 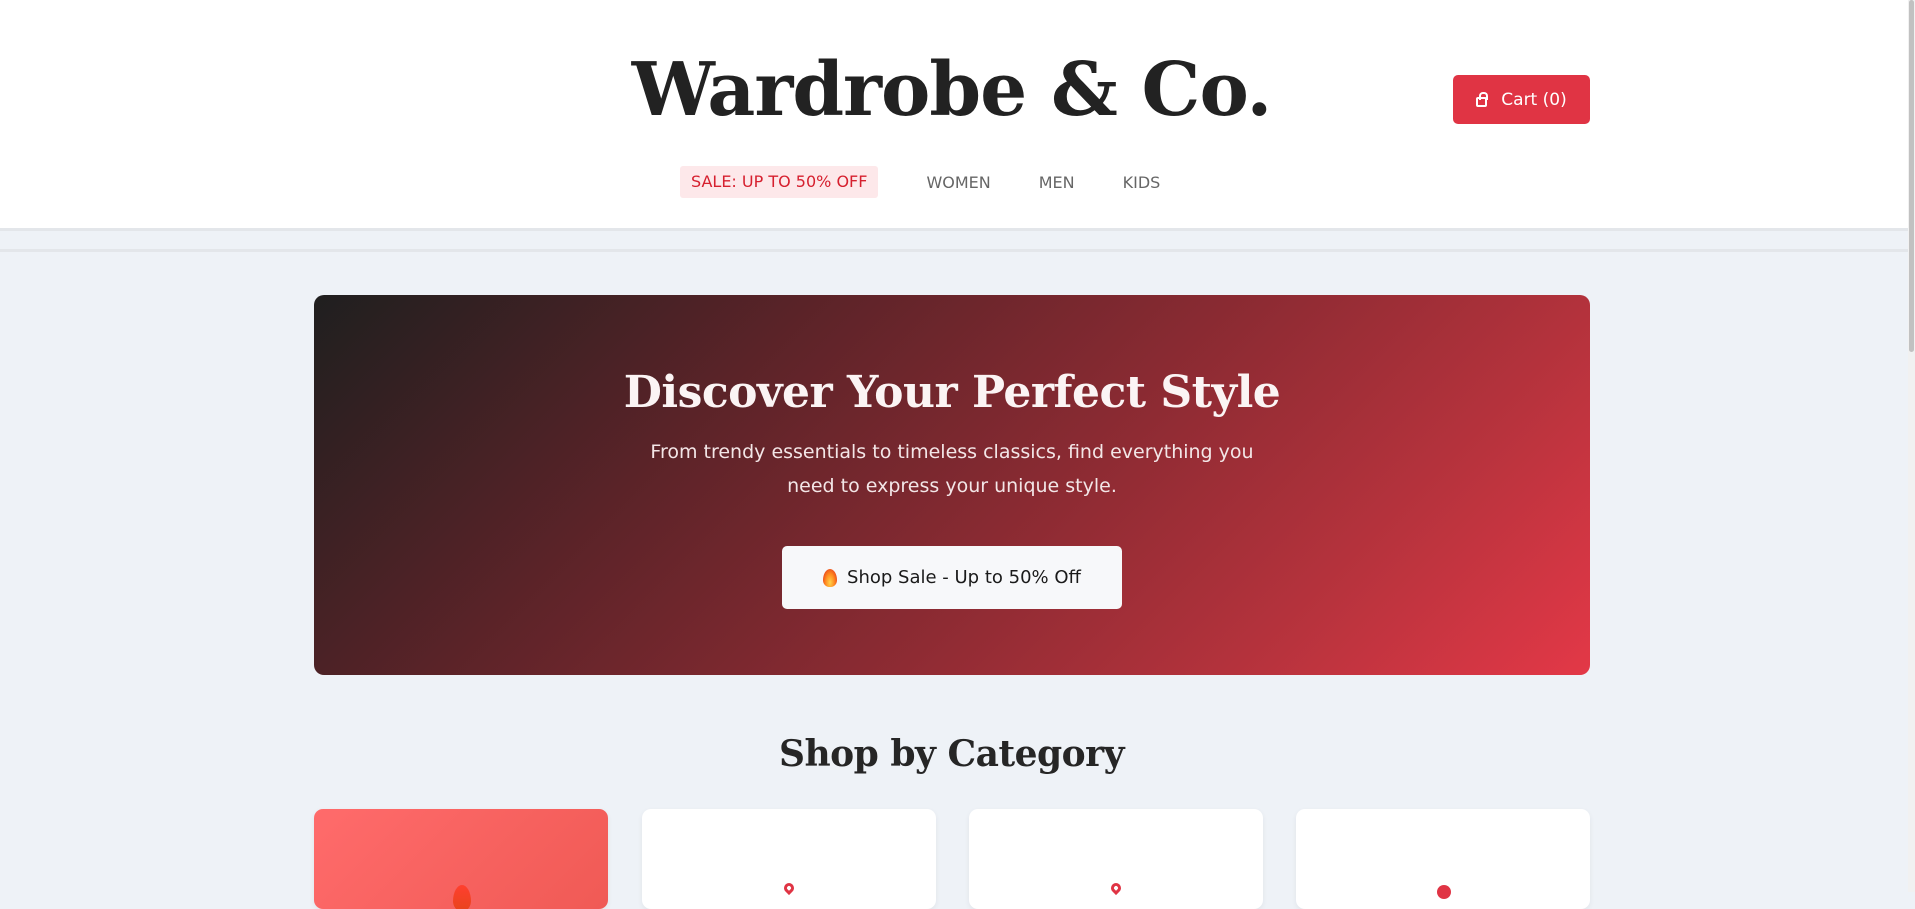 I want to click on category-card-kids, so click(x=1443, y=859).